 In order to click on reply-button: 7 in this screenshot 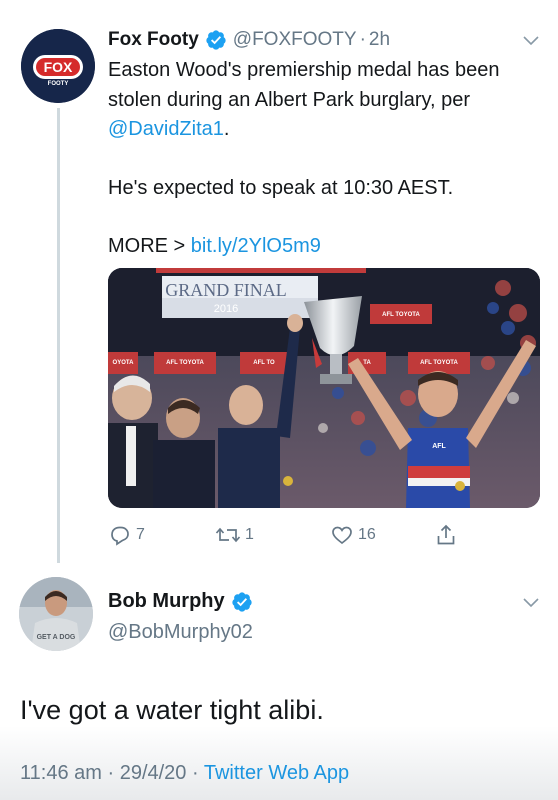, I will do `click(126, 535)`.